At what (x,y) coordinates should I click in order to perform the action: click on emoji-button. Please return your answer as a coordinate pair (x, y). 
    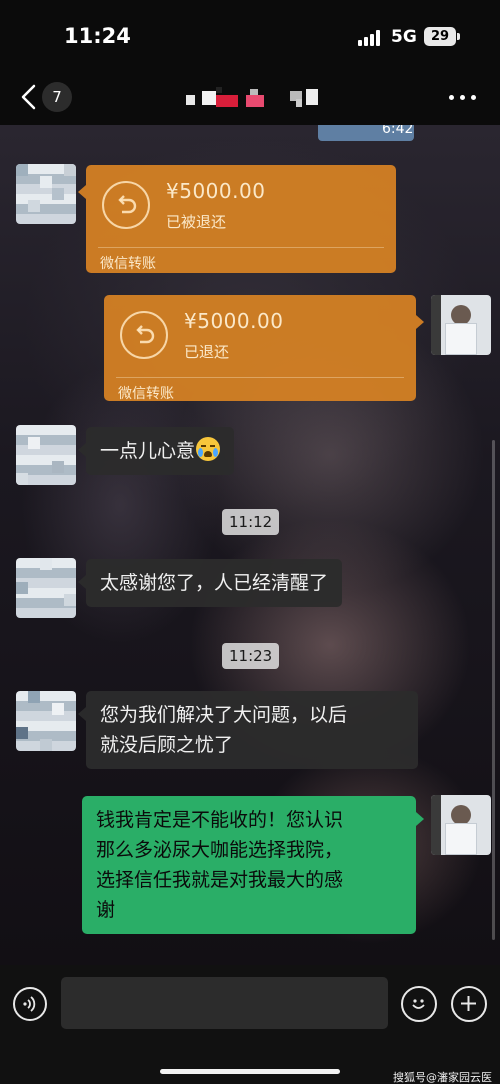
    Looking at the image, I should click on (419, 1004).